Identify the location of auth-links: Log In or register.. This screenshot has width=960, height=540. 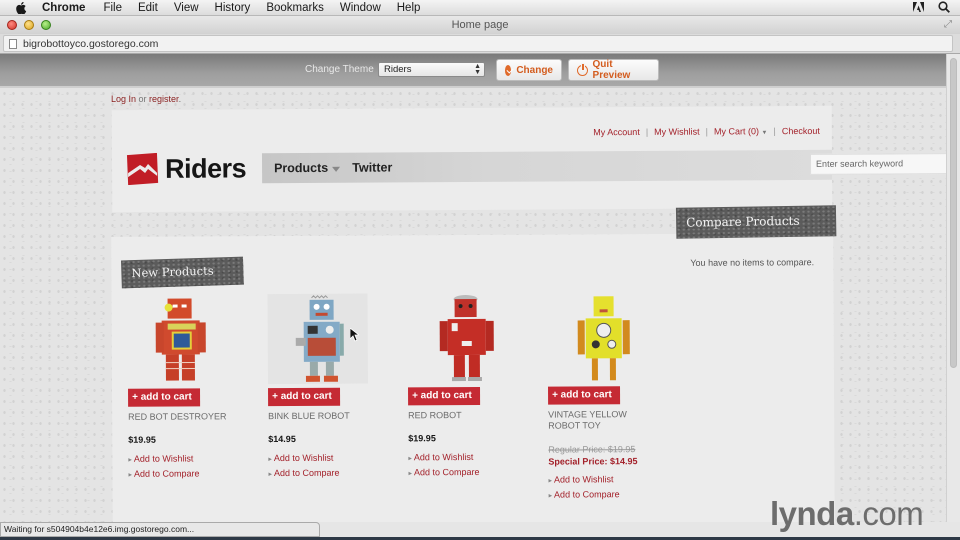
(146, 99).